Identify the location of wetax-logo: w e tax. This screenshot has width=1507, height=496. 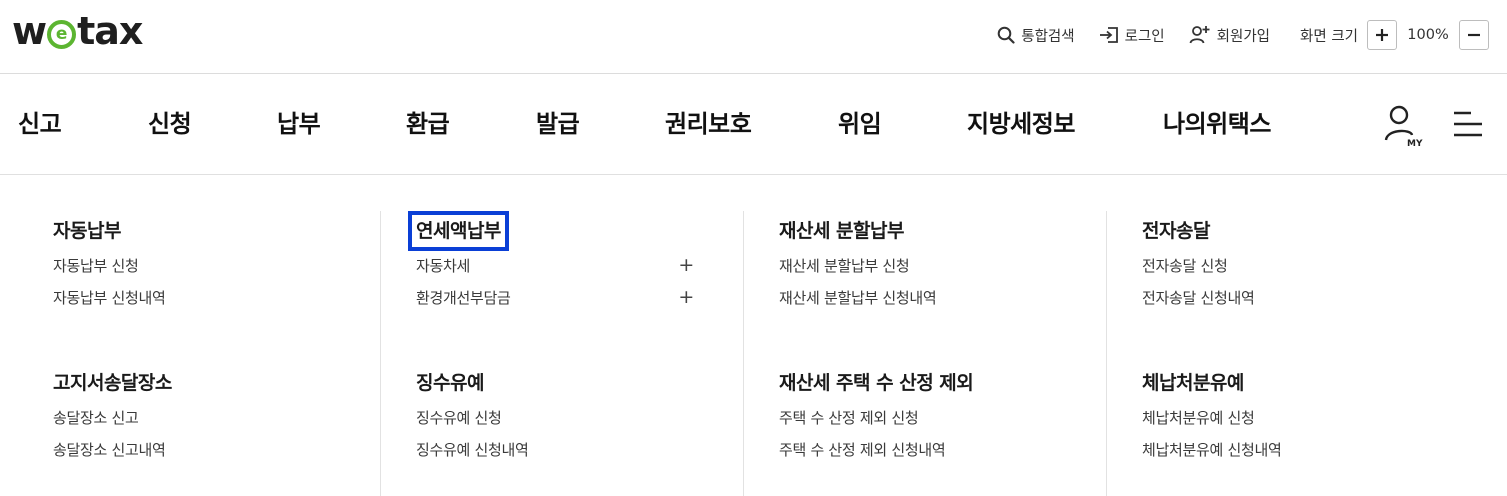
(77, 31).